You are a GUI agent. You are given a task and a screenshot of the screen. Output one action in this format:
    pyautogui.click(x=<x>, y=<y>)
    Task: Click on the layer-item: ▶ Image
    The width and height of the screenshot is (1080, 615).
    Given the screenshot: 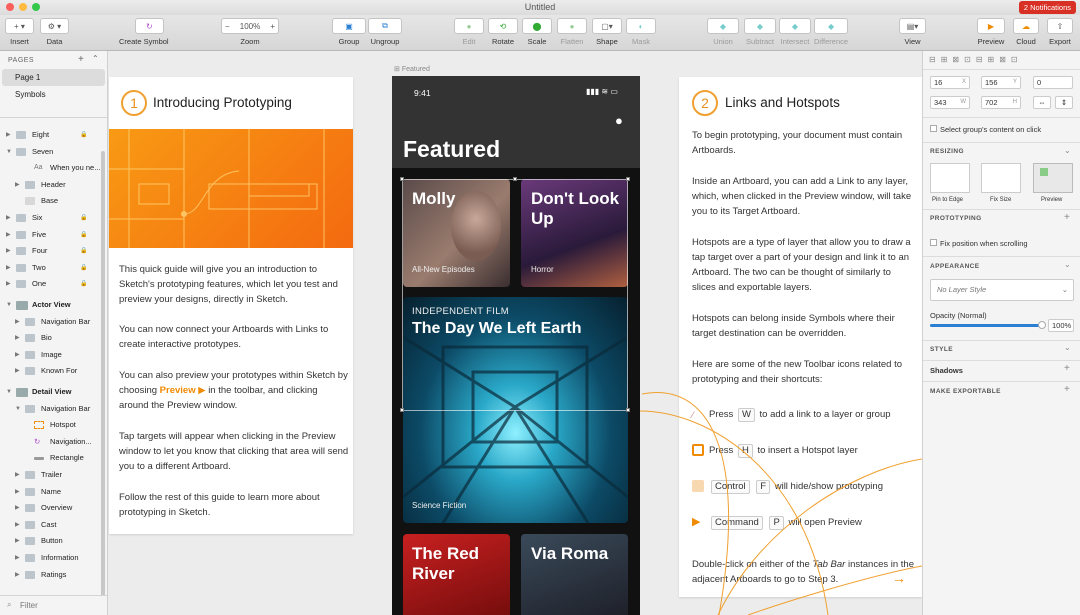 What is the action you would take?
    pyautogui.click(x=50, y=355)
    